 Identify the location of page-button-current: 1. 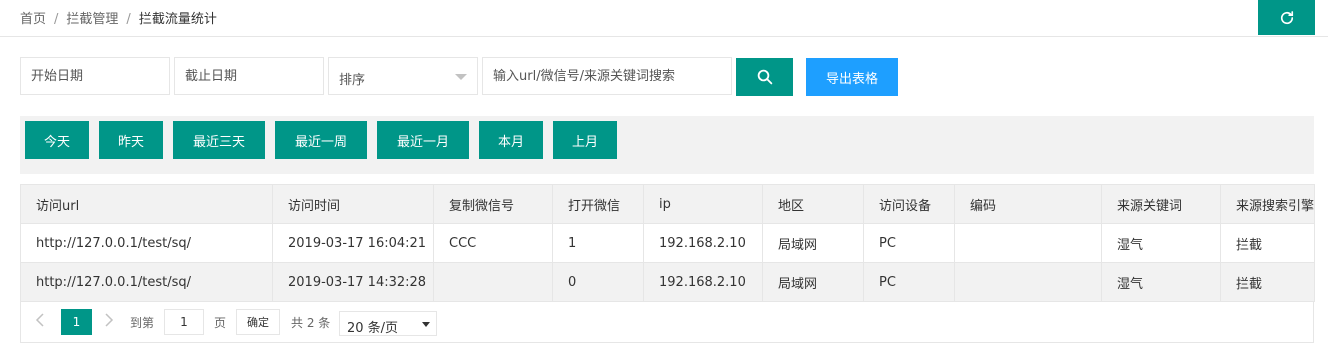
(76, 322).